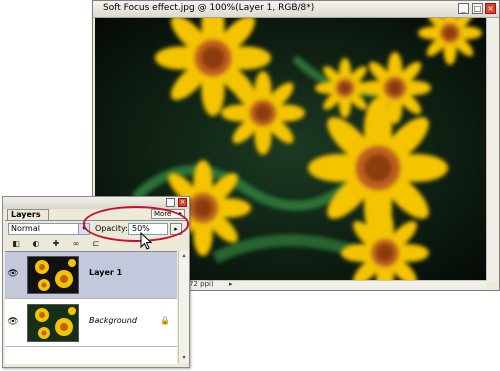 This screenshot has width=500, height=371. Describe the element at coordinates (113, 320) in the screenshot. I see `layer-name: Background` at that location.